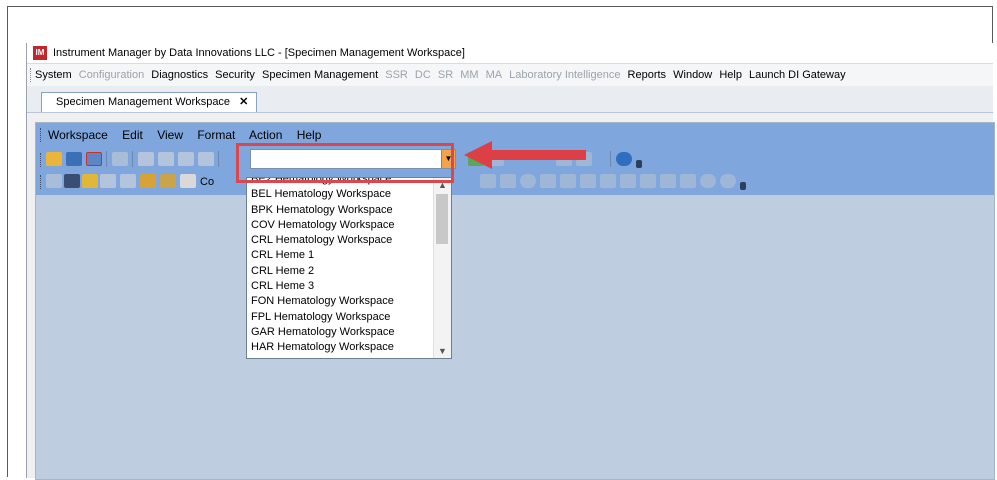 Image resolution: width=997 pixels, height=480 pixels. I want to click on menu-security: Security, so click(235, 75).